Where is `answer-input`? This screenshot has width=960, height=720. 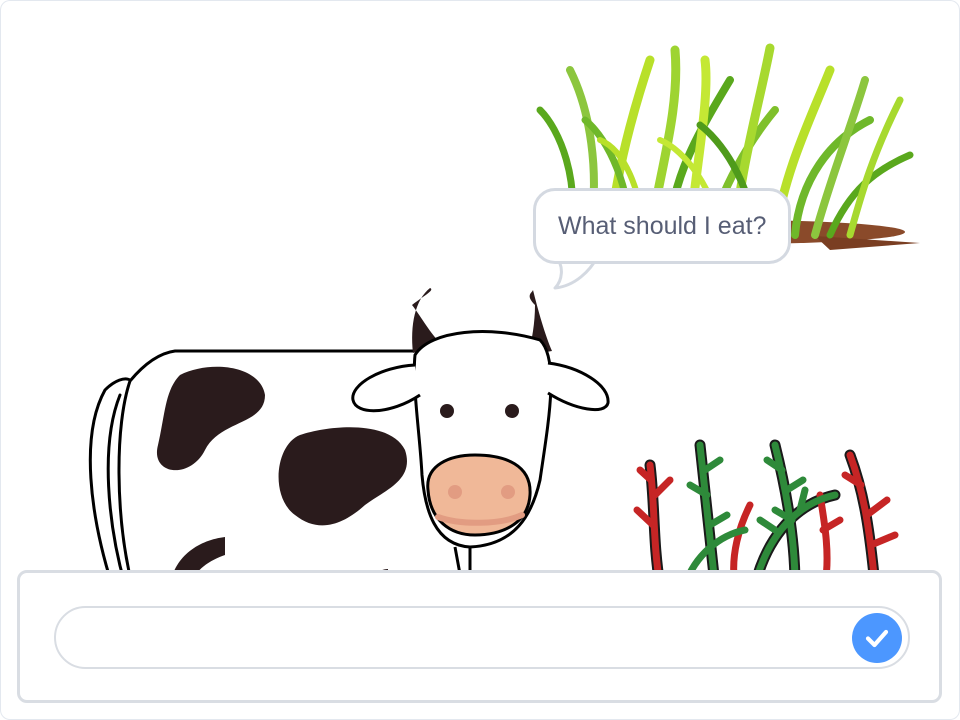
answer-input is located at coordinates (482, 637).